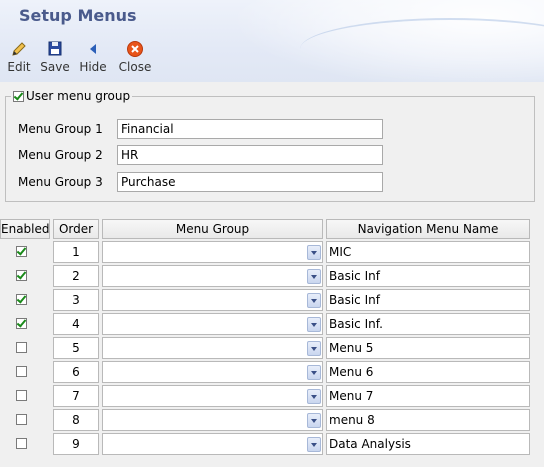 The height and width of the screenshot is (467, 544). I want to click on menu-group-3-label: Menu Group 3, so click(60, 182).